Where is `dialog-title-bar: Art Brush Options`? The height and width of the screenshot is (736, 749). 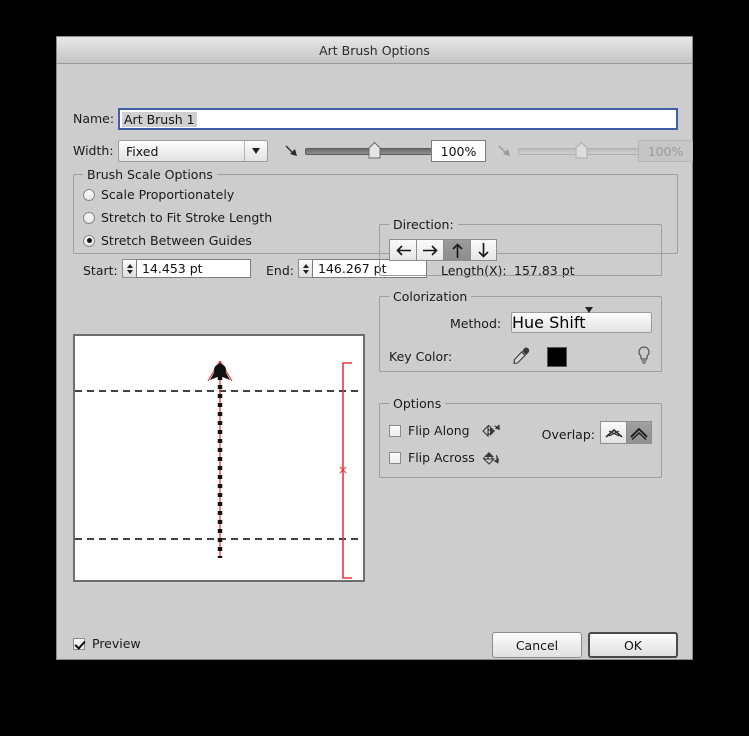
dialog-title-bar: Art Brush Options is located at coordinates (374, 50).